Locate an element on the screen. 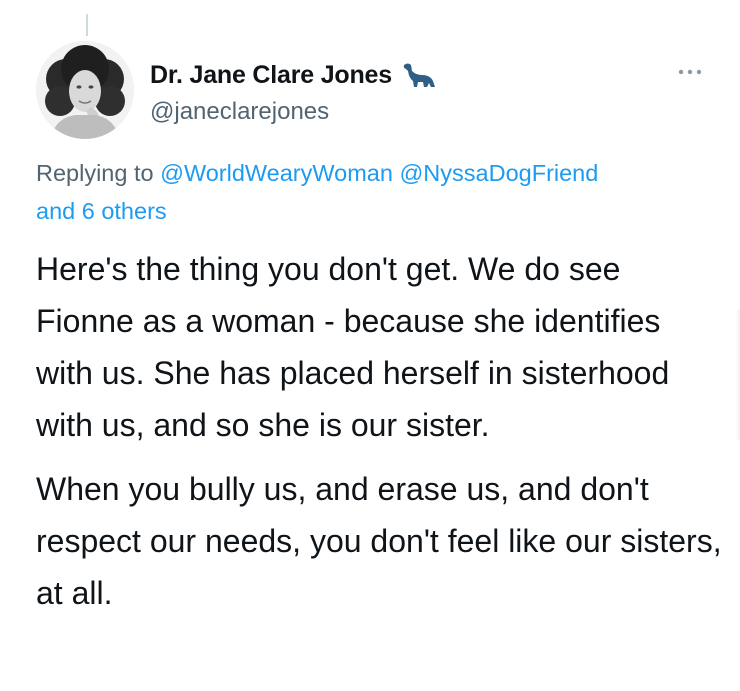  more-options-icon is located at coordinates (690, 72).